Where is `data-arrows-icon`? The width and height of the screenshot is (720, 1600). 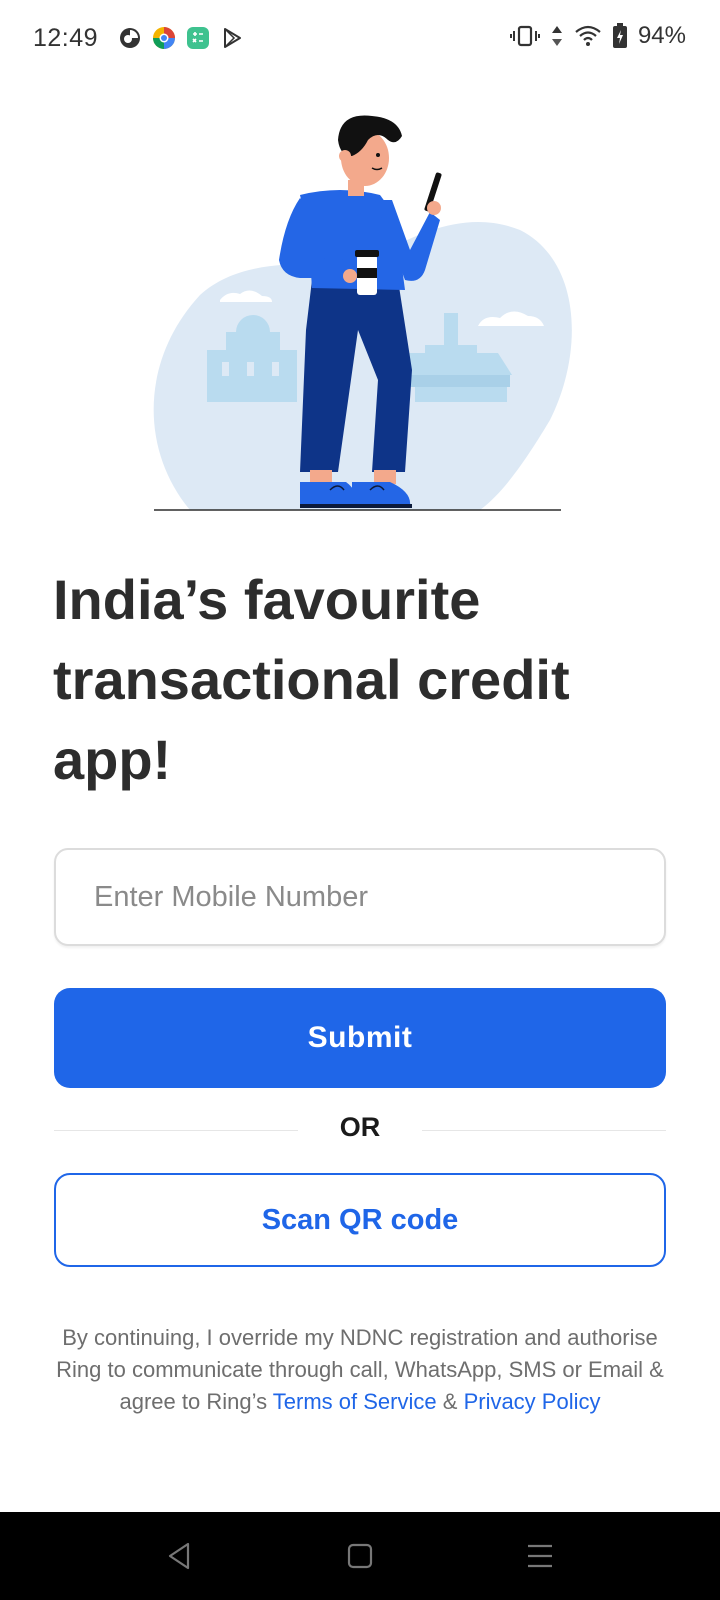
data-arrows-icon is located at coordinates (556, 36).